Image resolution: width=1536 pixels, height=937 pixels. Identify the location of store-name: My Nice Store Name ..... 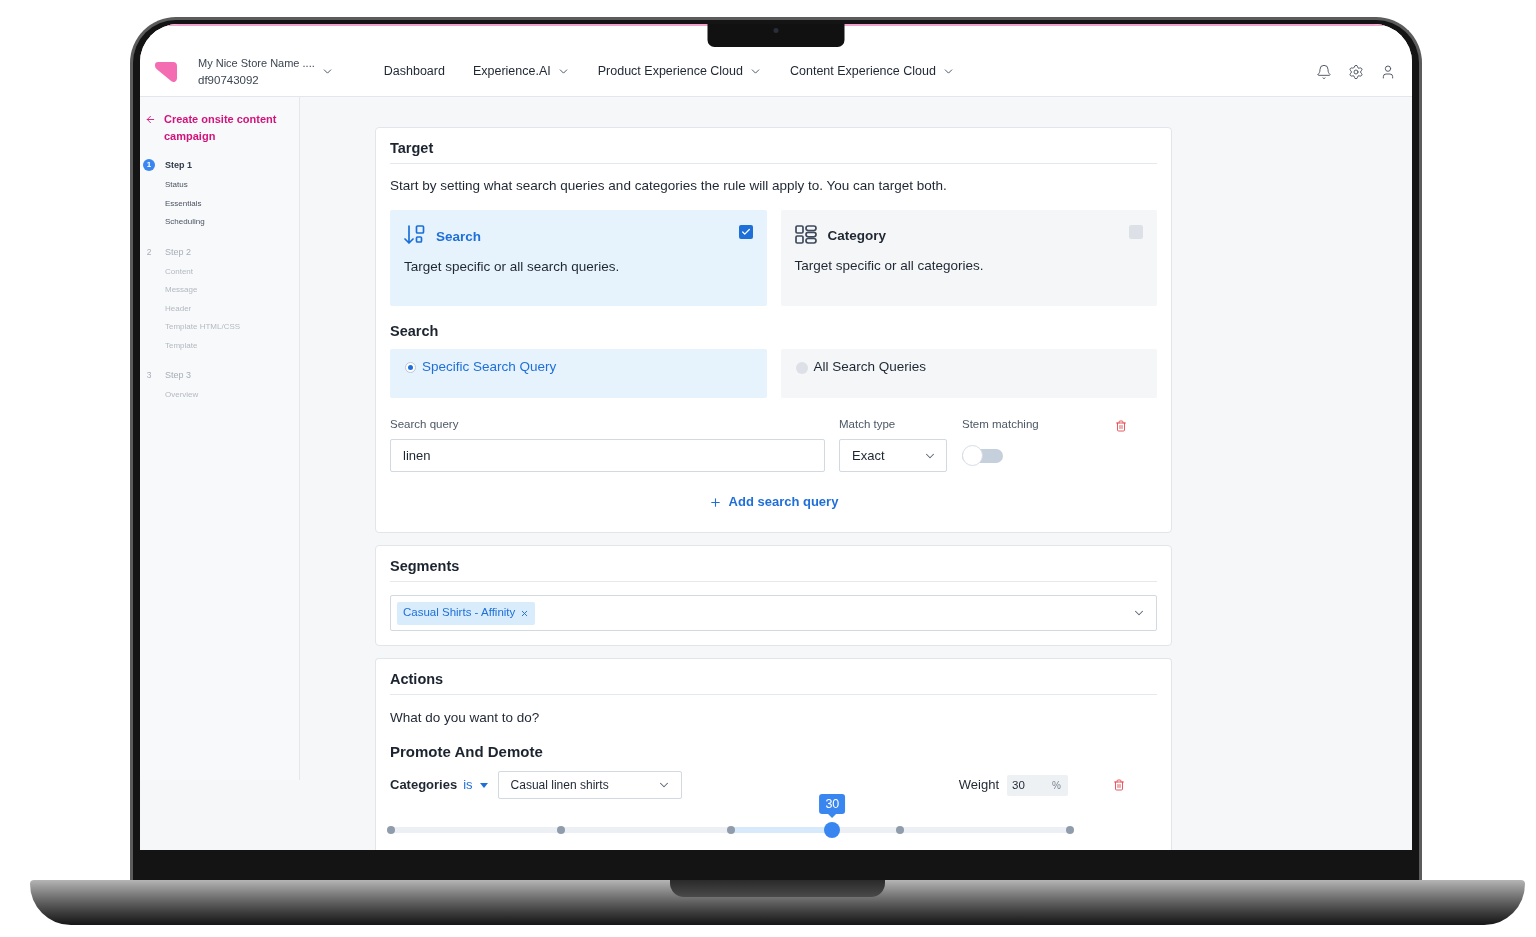
(256, 63).